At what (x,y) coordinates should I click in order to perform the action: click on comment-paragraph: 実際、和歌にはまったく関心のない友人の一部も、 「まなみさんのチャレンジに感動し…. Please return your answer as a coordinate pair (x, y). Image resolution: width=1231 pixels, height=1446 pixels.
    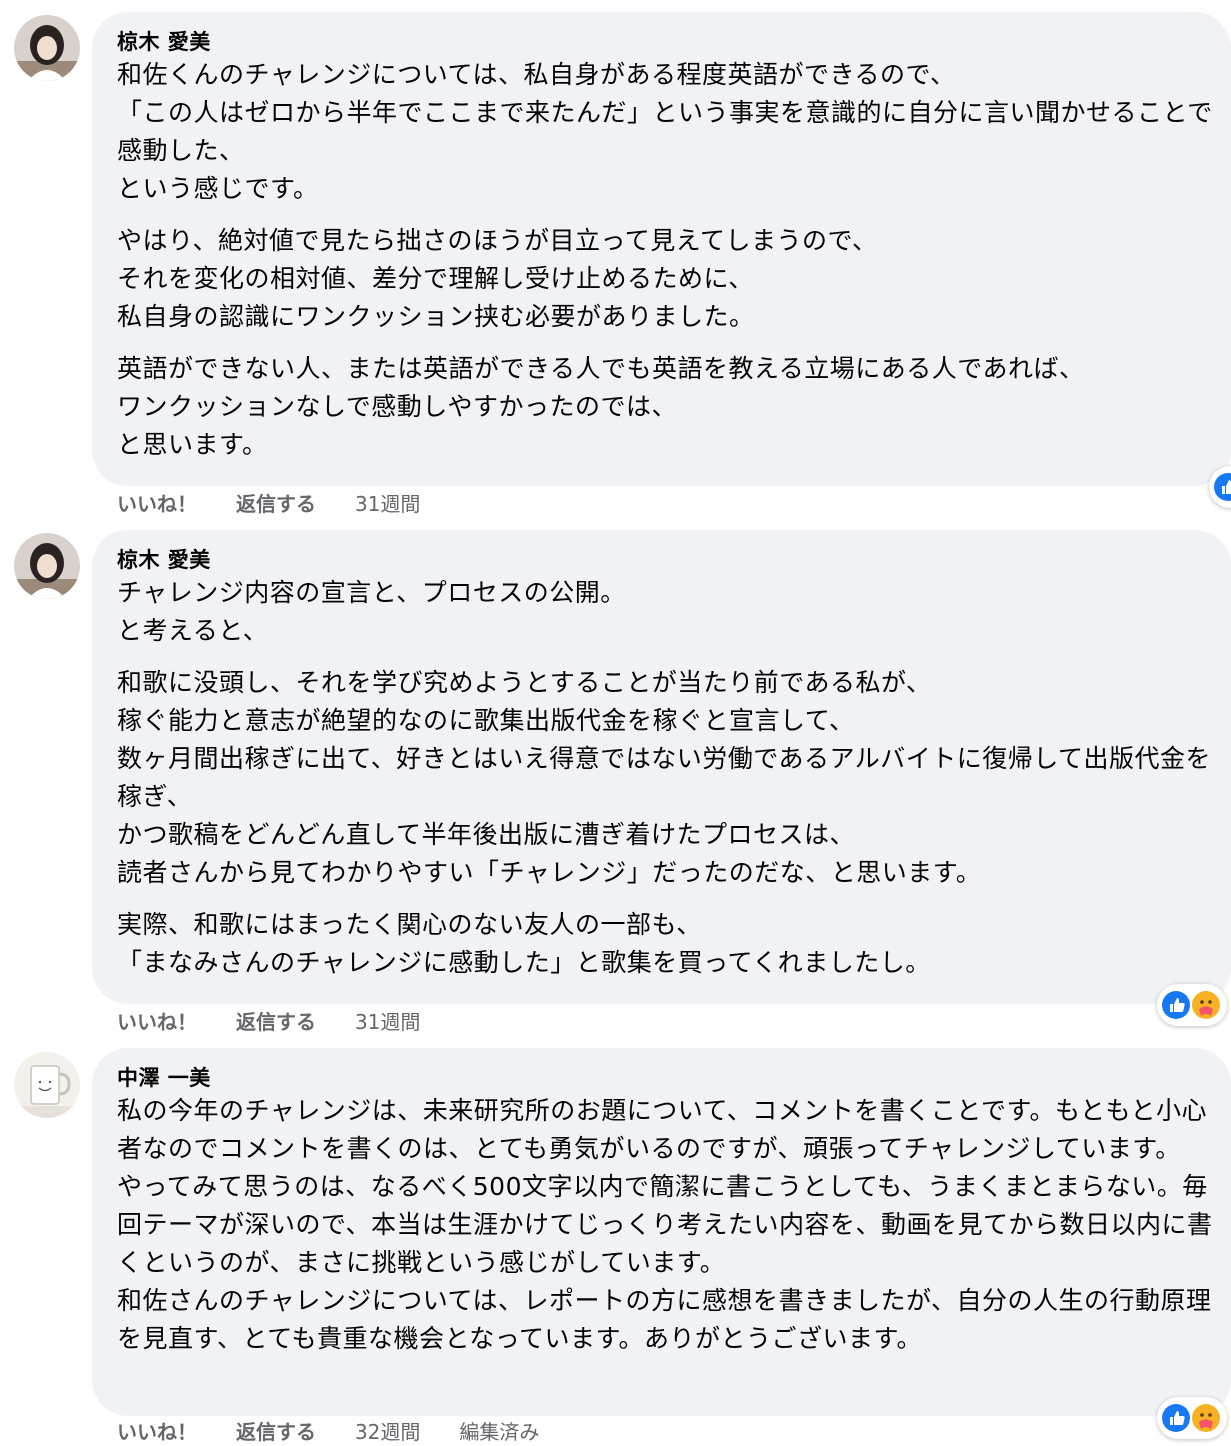
    Looking at the image, I should click on (524, 943).